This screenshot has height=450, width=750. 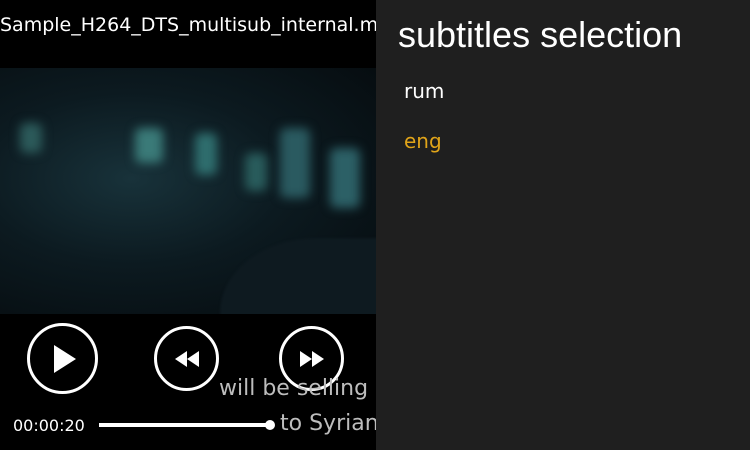 I want to click on rewind-button, so click(x=186, y=358).